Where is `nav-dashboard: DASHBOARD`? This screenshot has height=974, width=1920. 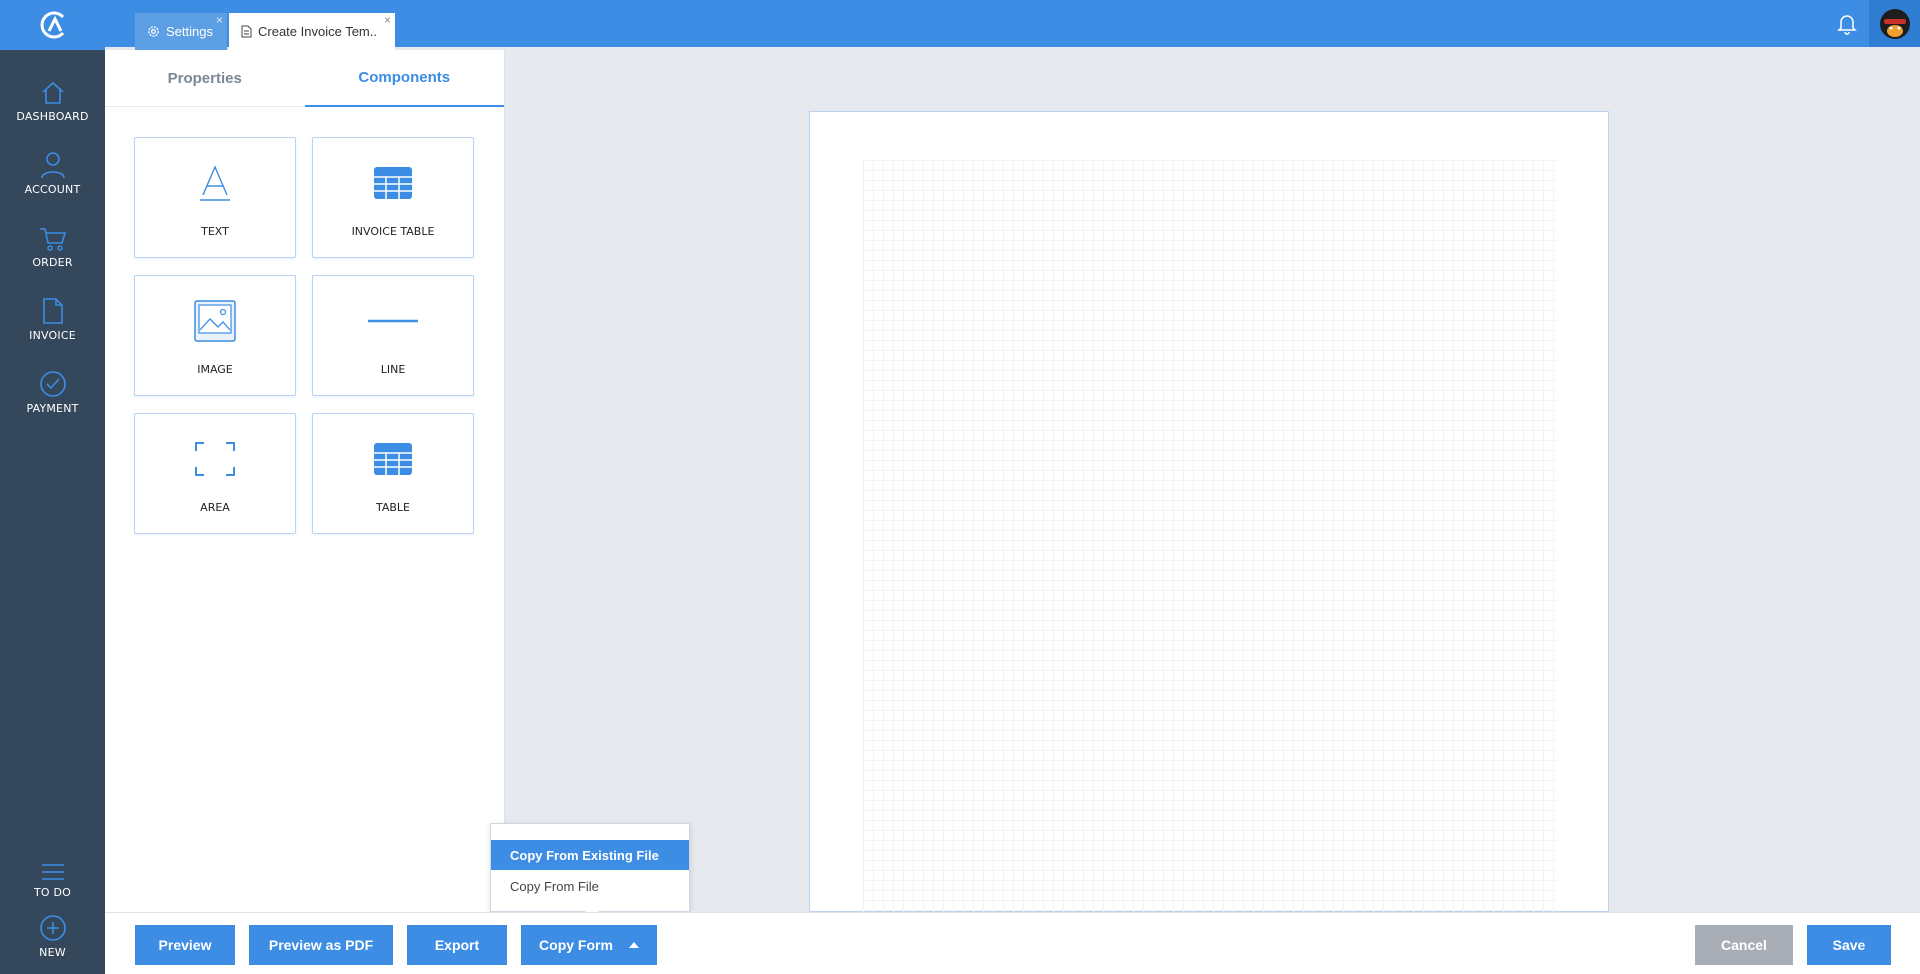 nav-dashboard: DASHBOARD is located at coordinates (52, 96).